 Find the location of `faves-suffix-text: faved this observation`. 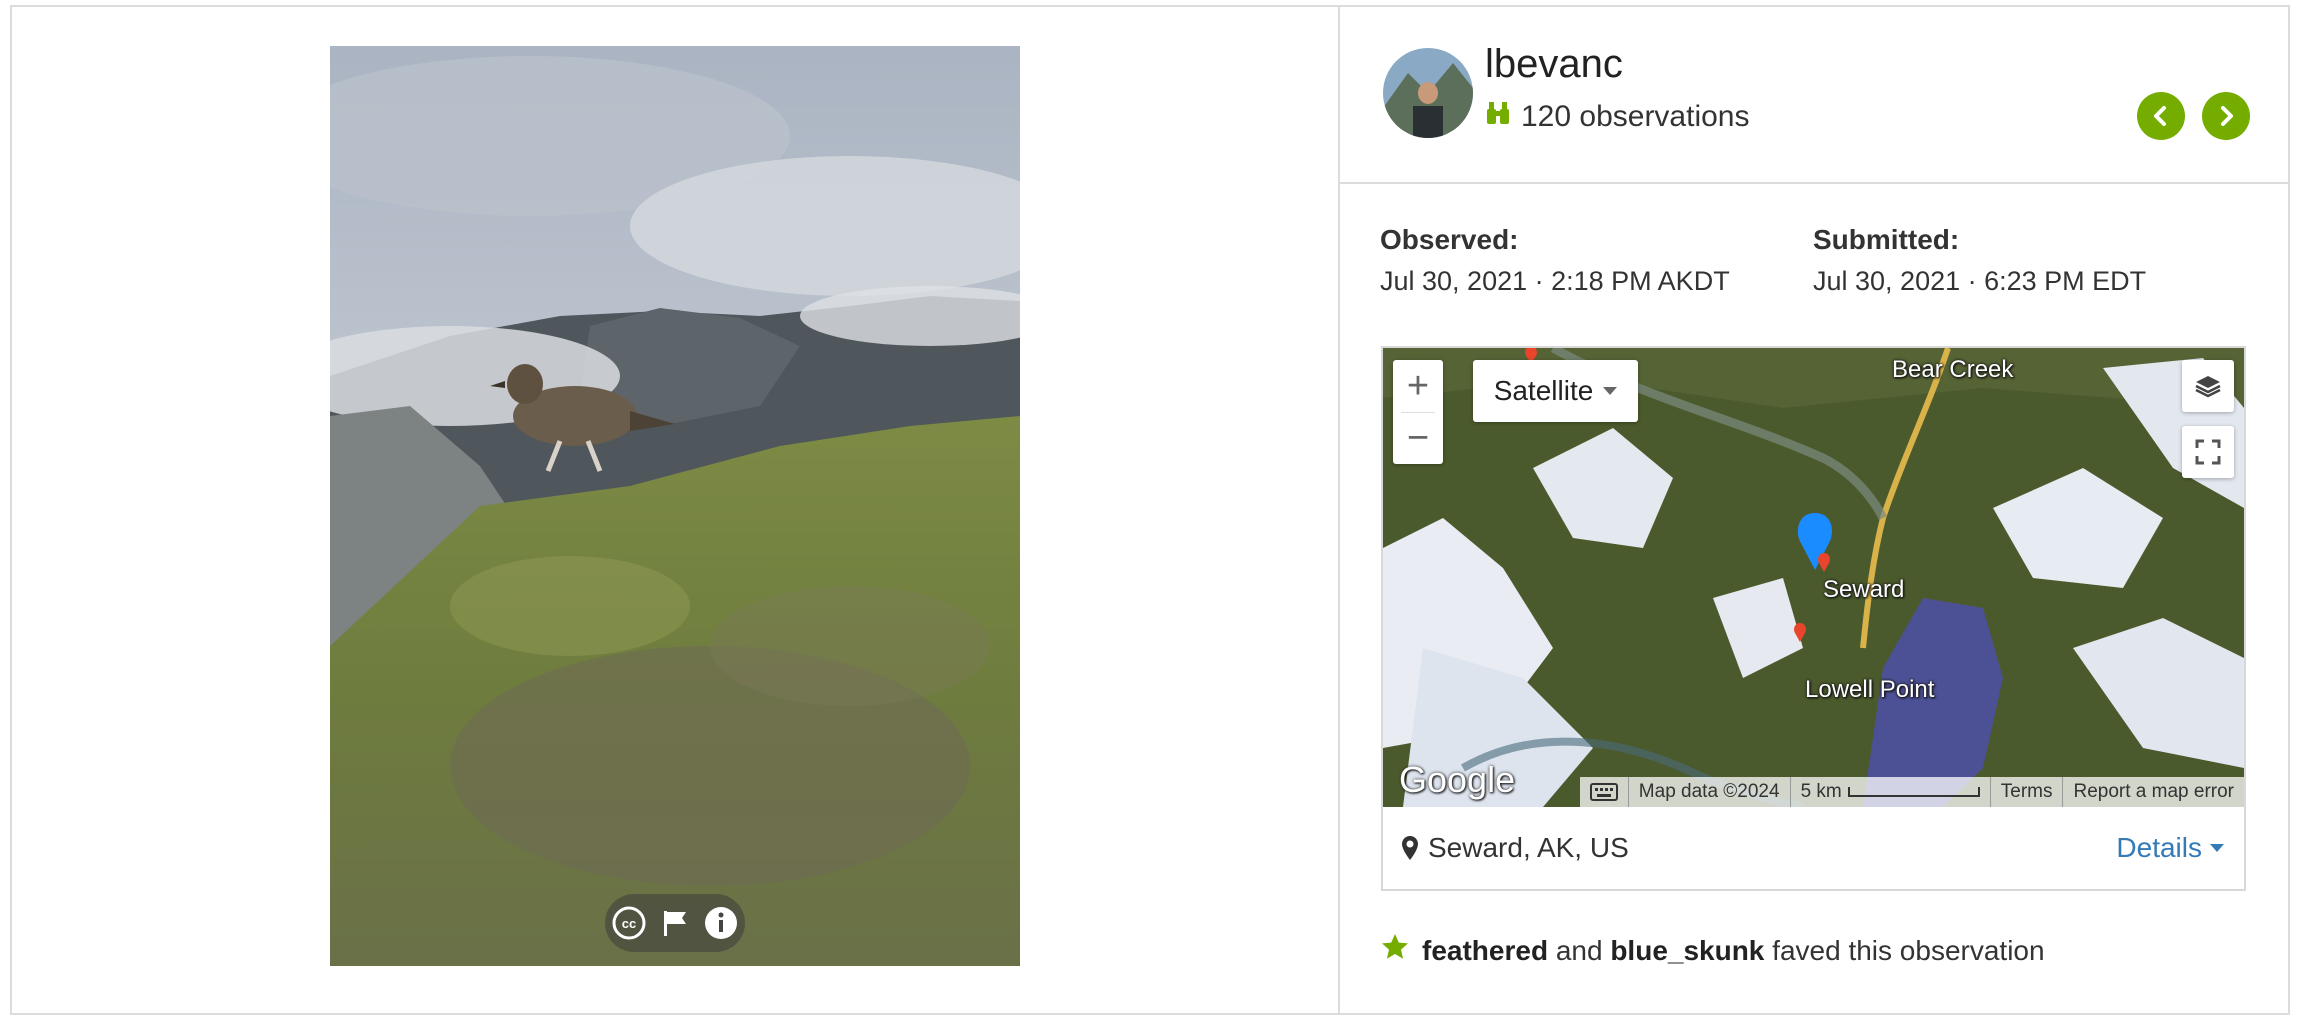

faves-suffix-text: faved this observation is located at coordinates (1908, 950).